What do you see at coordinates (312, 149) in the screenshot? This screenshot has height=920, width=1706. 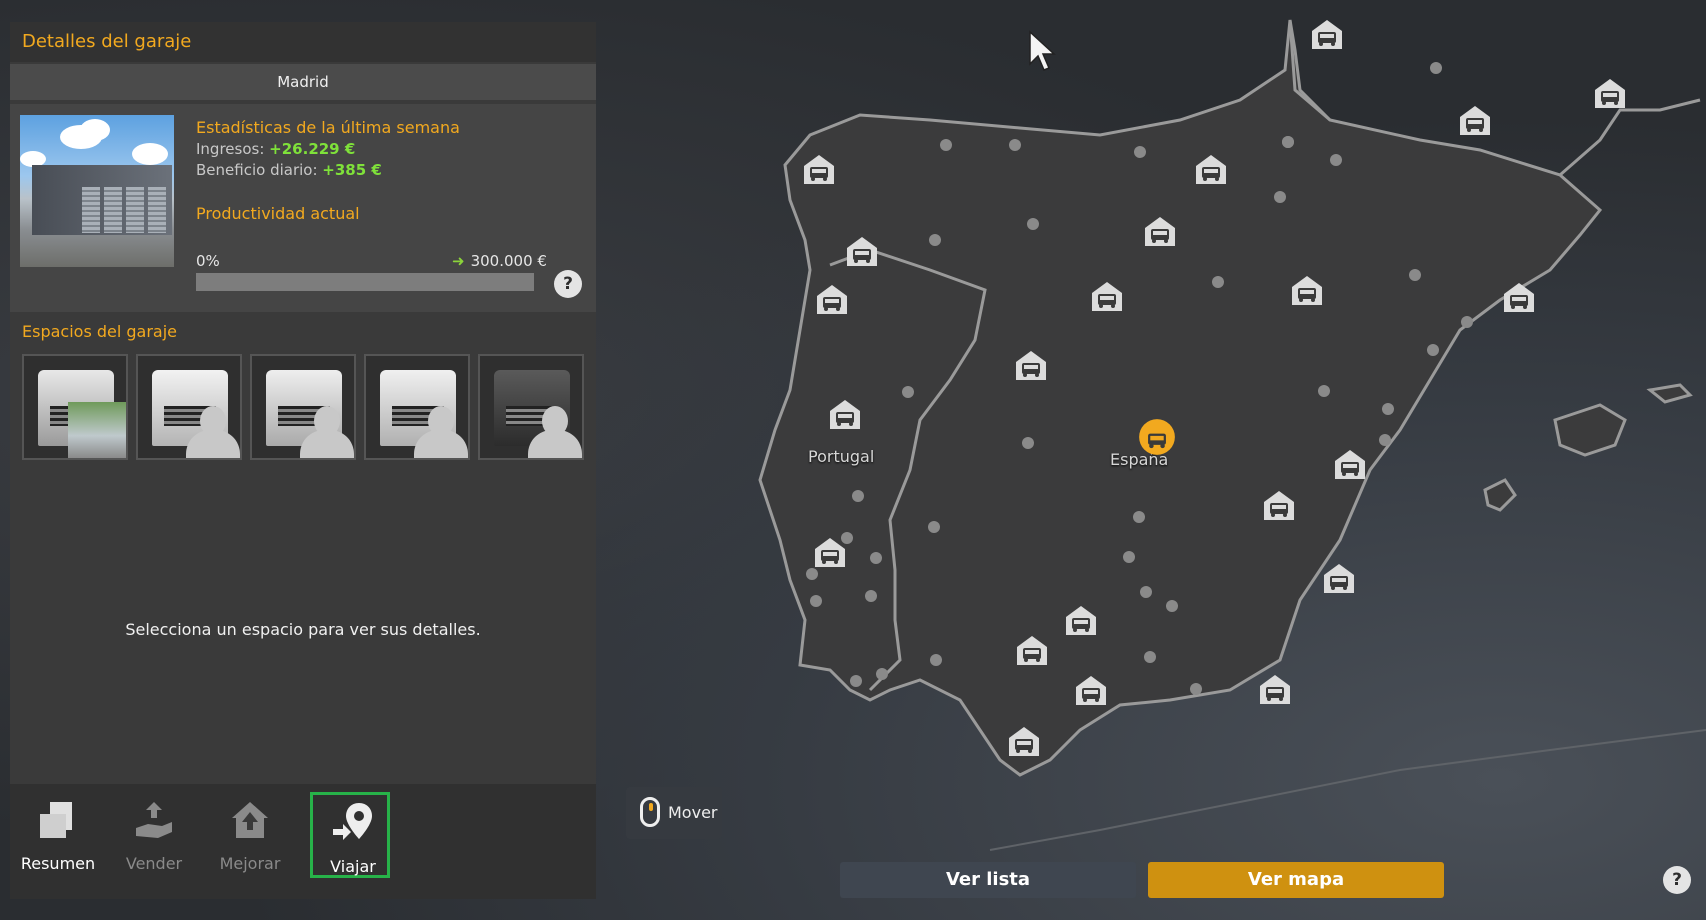 I see `income-value: +26.229 €` at bounding box center [312, 149].